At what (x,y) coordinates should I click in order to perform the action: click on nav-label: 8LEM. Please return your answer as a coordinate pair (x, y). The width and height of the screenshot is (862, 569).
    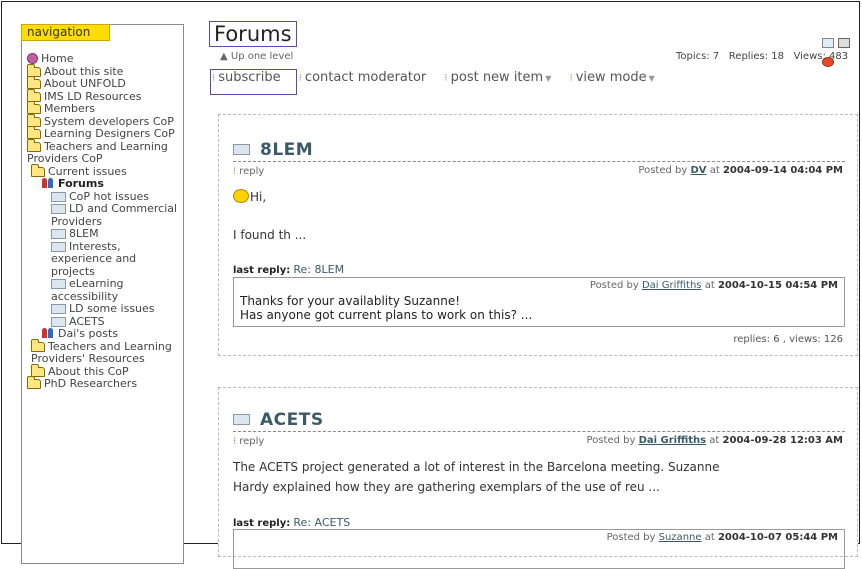
    Looking at the image, I should click on (84, 233).